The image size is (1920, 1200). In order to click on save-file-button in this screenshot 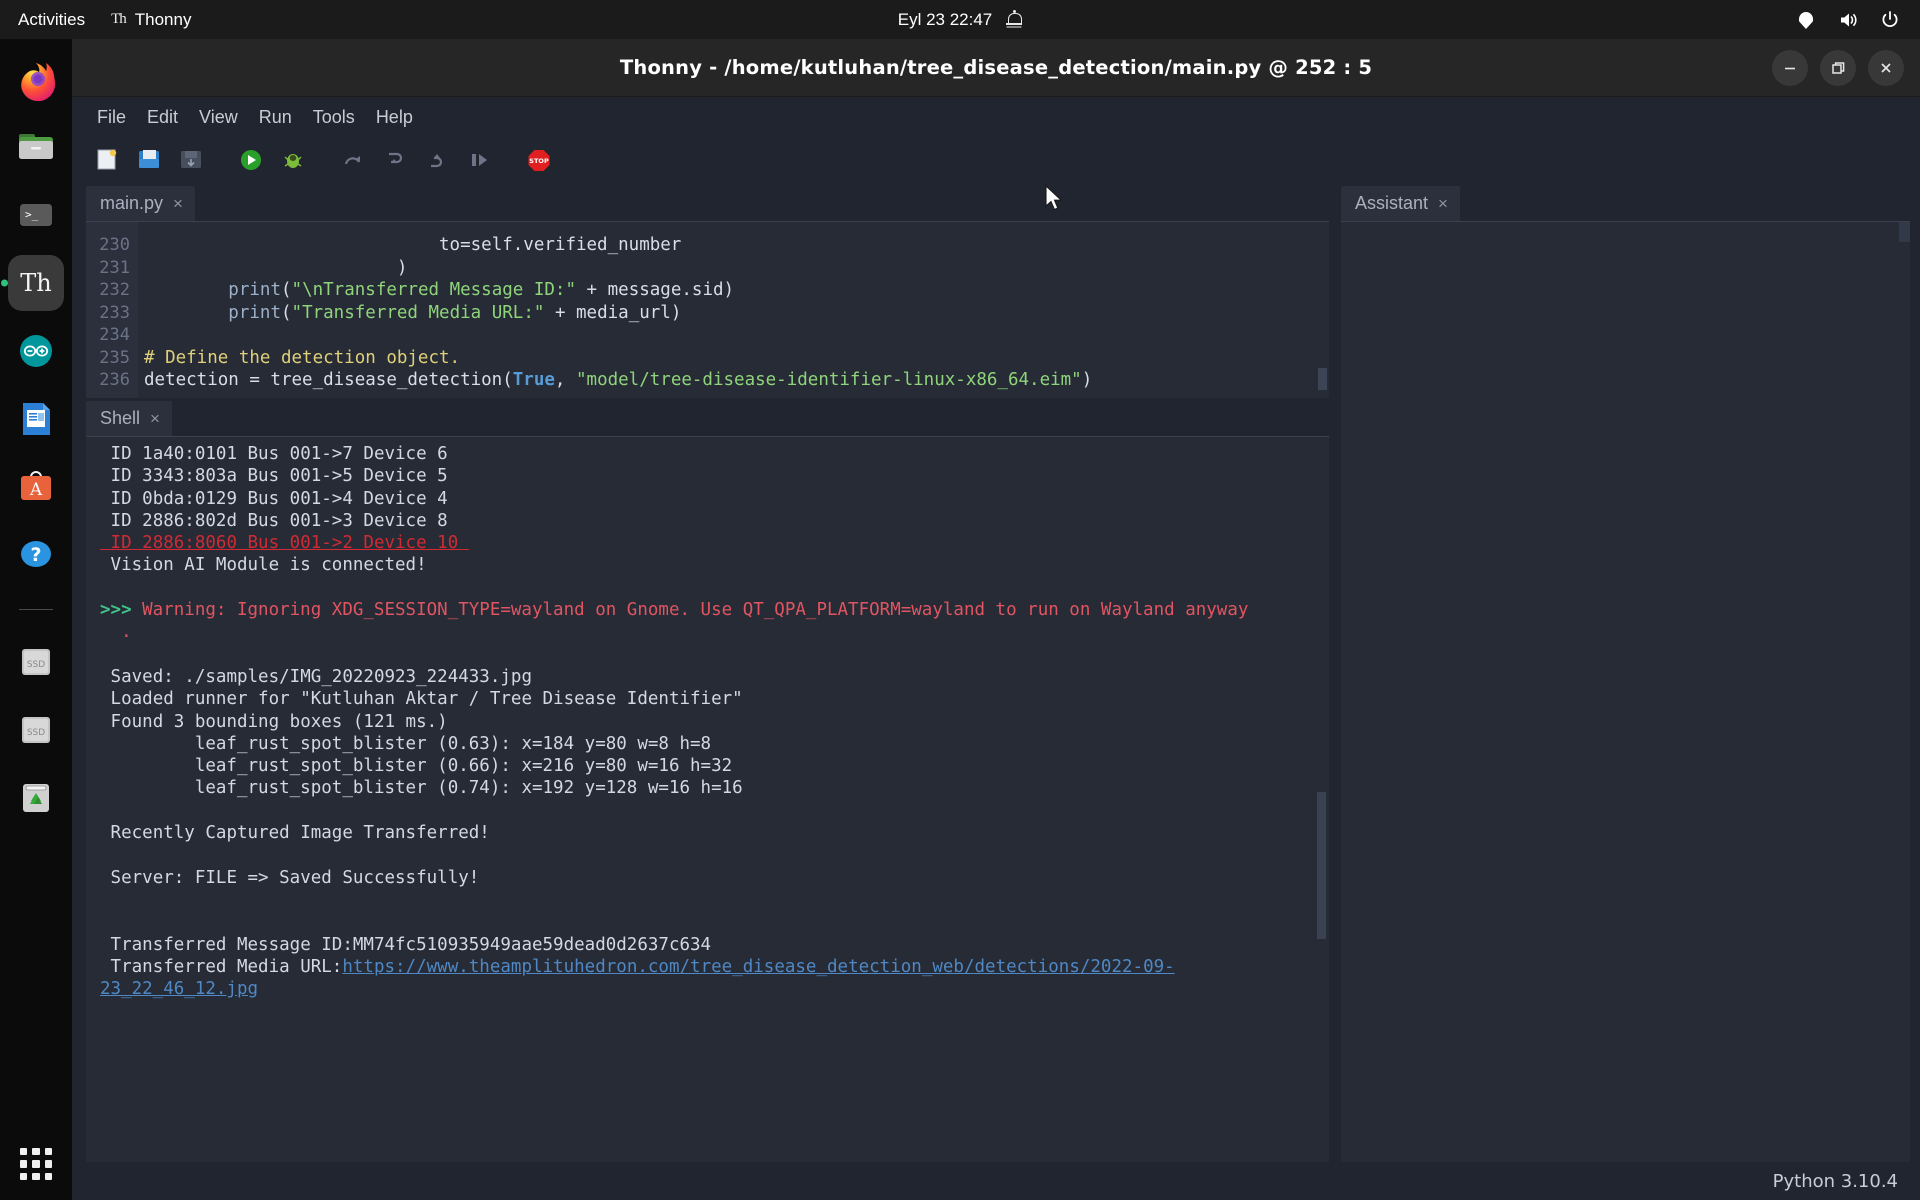, I will do `click(191, 160)`.